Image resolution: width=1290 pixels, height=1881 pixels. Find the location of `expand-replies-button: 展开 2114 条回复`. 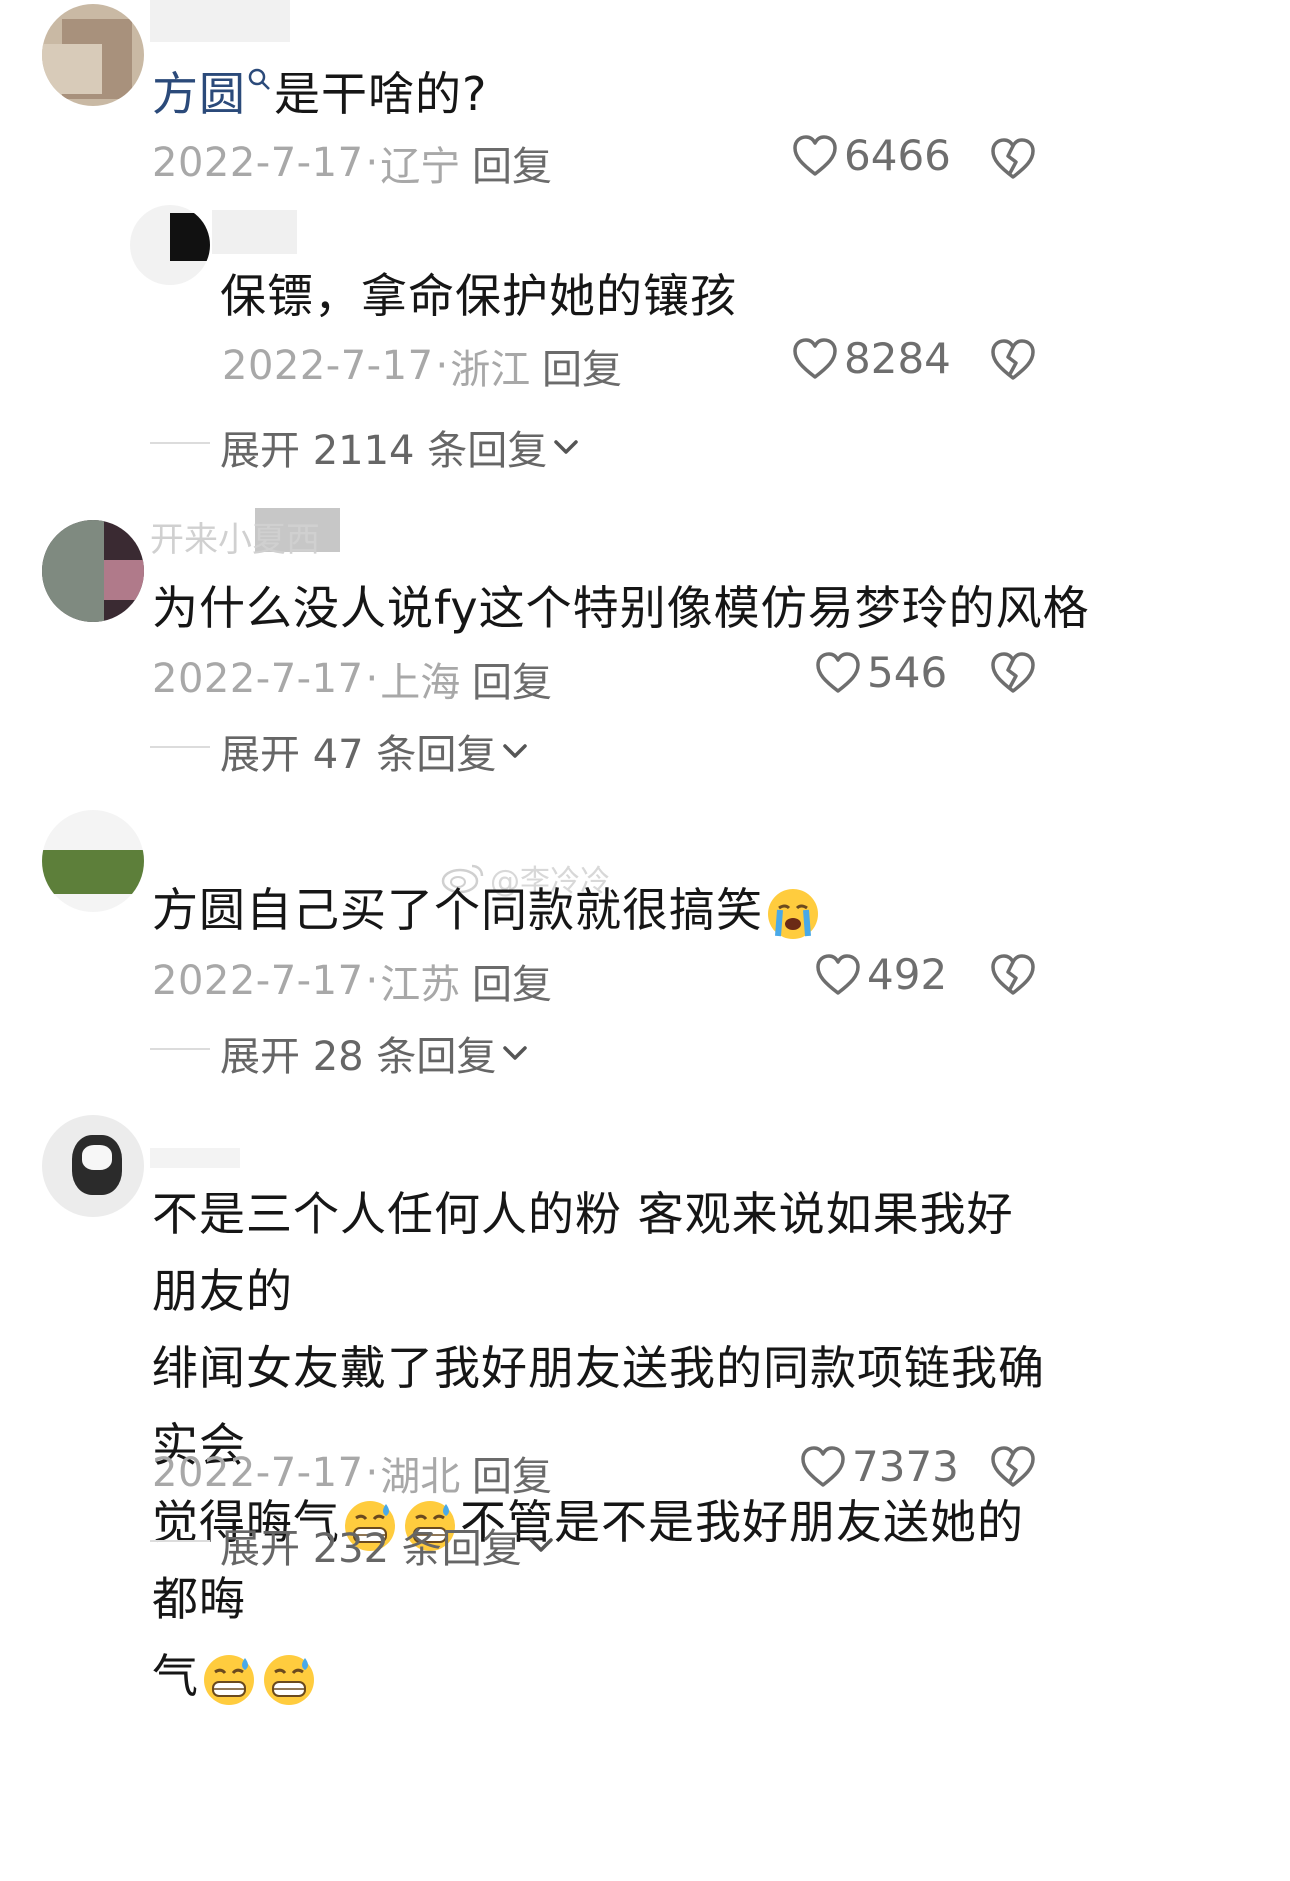

expand-replies-button: 展开 2114 条回复 is located at coordinates (400, 447).